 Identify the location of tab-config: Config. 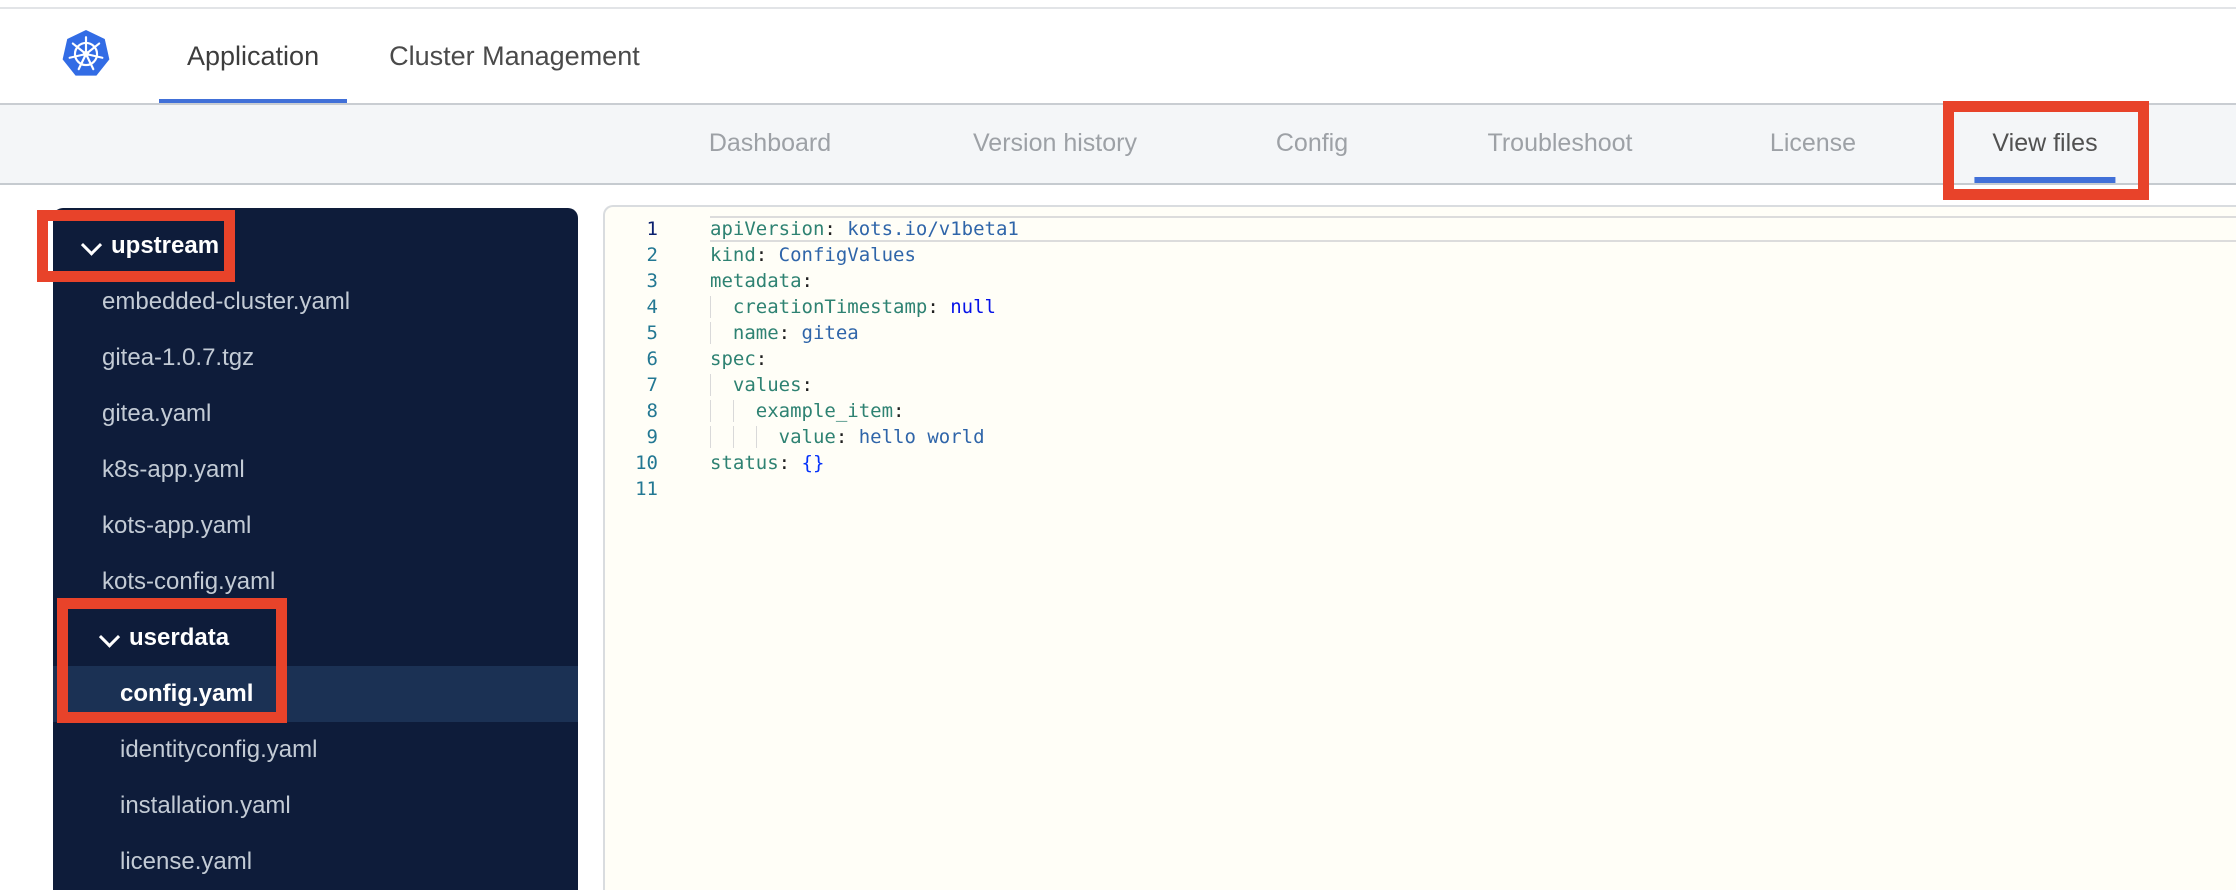
(1312, 144).